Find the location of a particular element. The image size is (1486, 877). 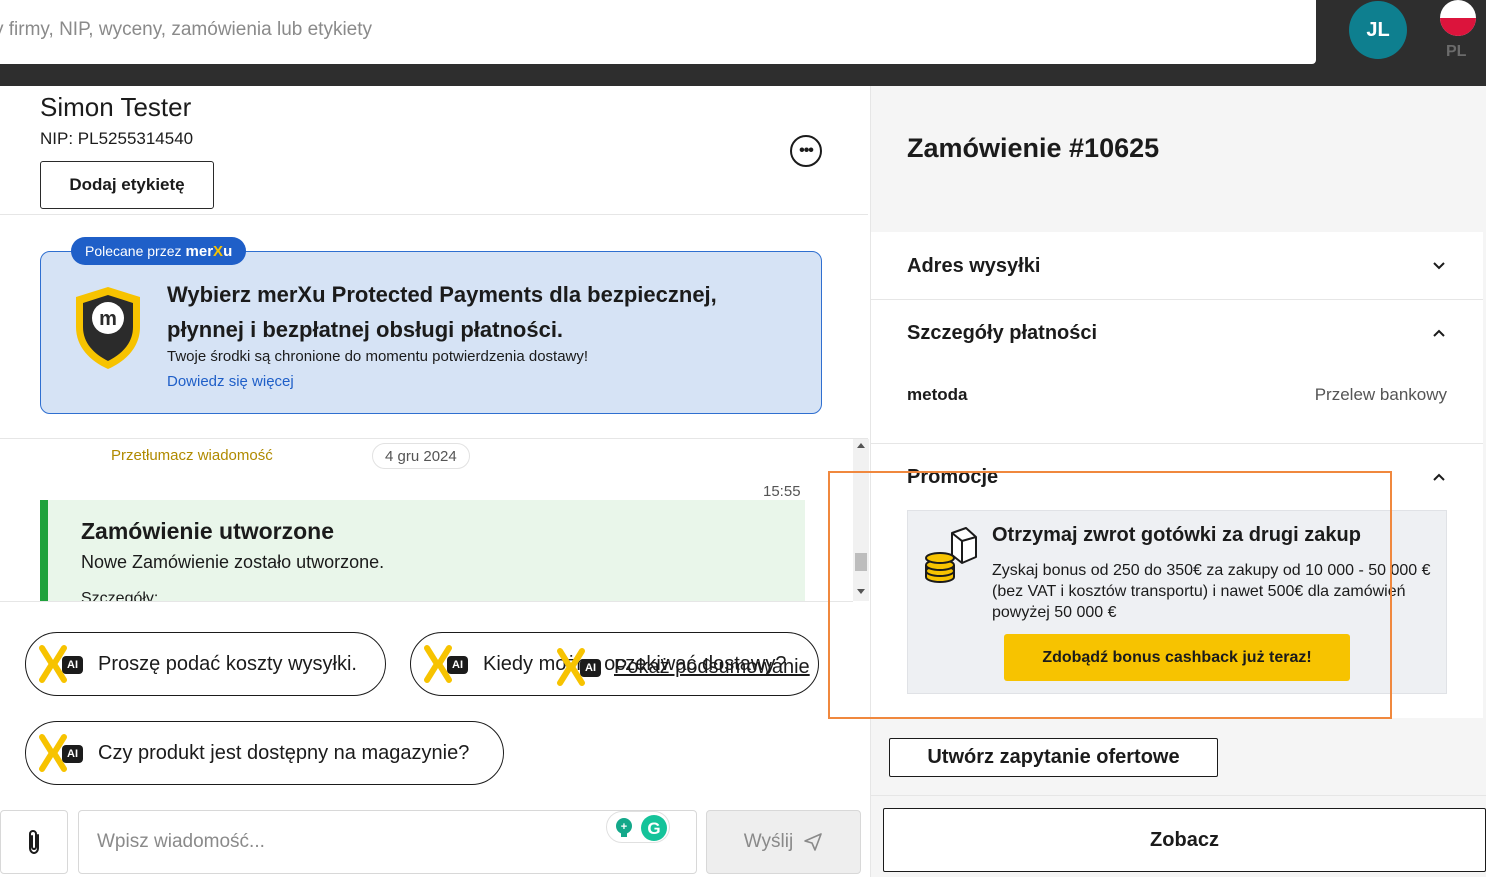

show-summary-link: AI Pokaż podsumowanie is located at coordinates (683, 667).